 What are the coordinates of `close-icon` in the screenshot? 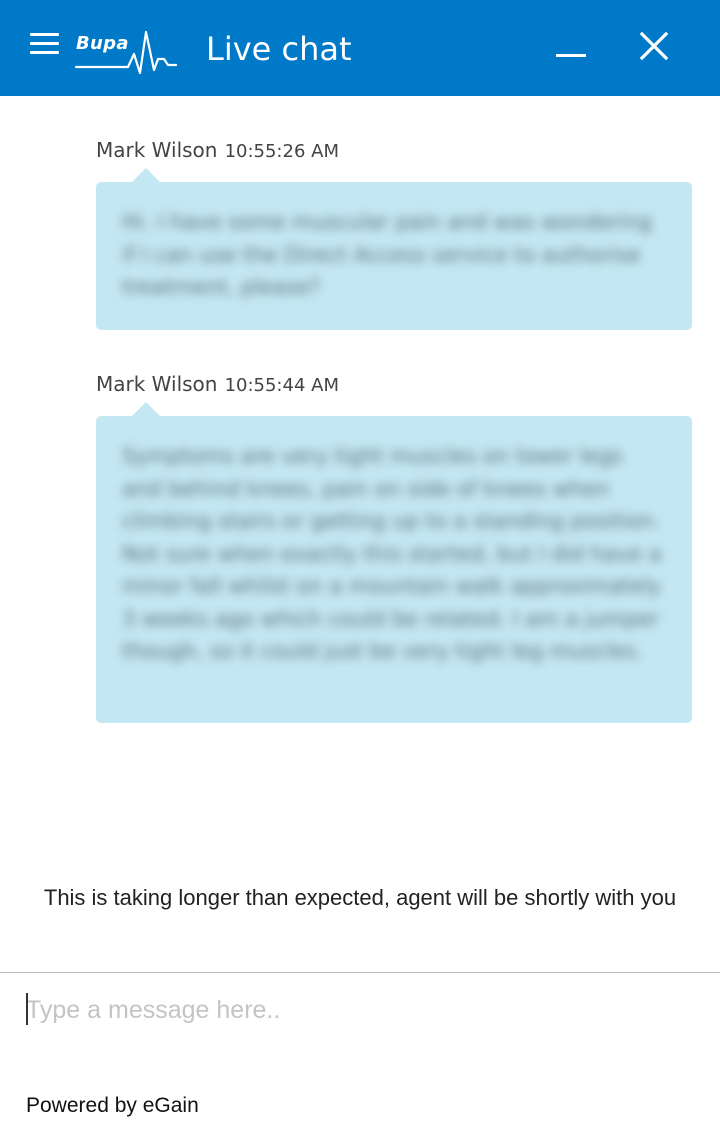 It's located at (654, 46).